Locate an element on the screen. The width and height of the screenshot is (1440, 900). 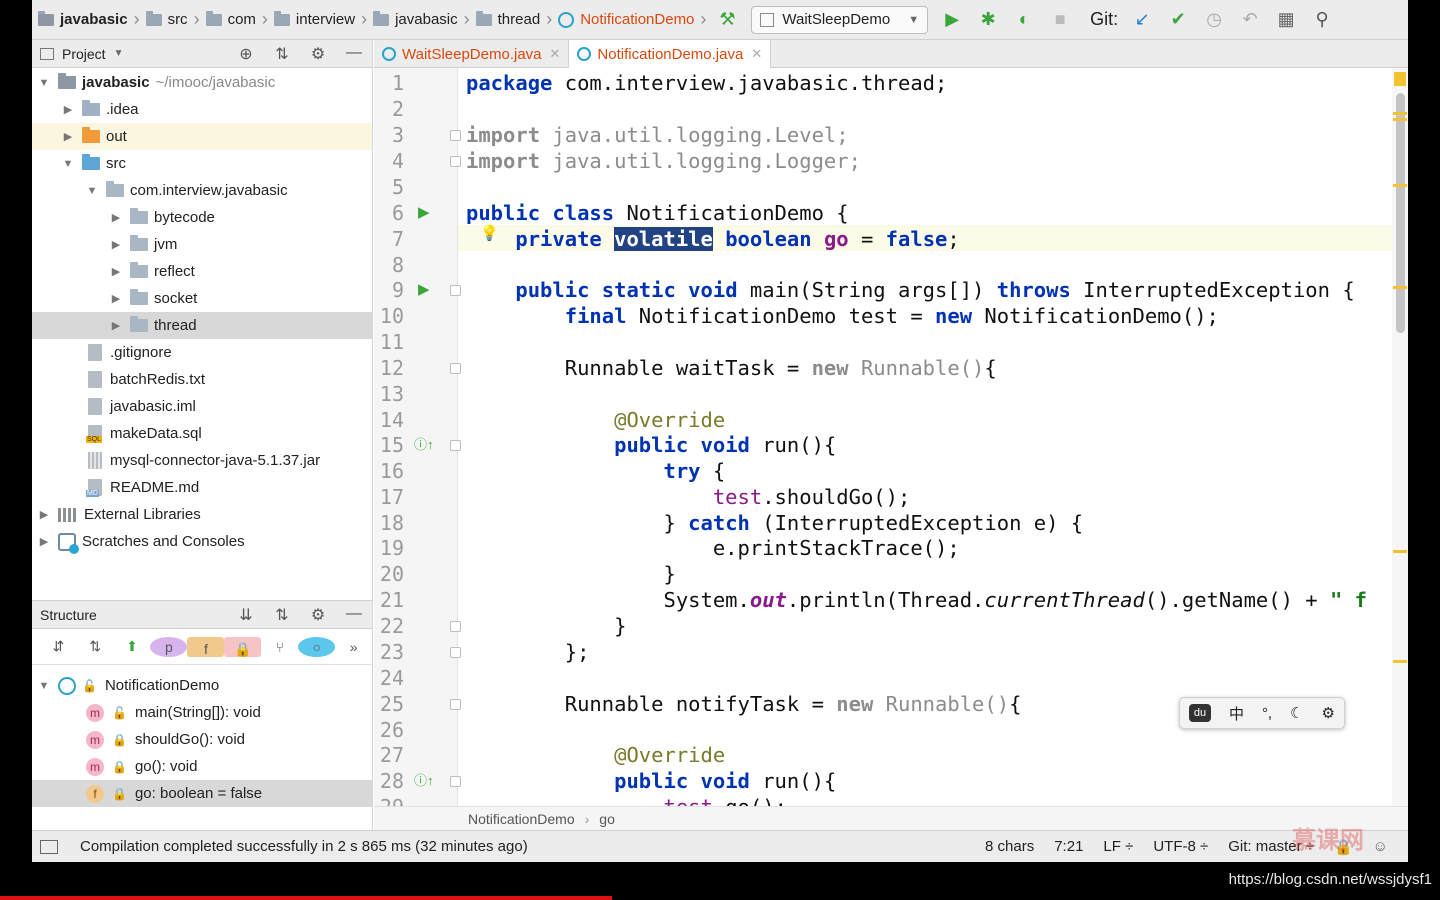
tree-item-socket: ▶ socket is located at coordinates (202, 298).